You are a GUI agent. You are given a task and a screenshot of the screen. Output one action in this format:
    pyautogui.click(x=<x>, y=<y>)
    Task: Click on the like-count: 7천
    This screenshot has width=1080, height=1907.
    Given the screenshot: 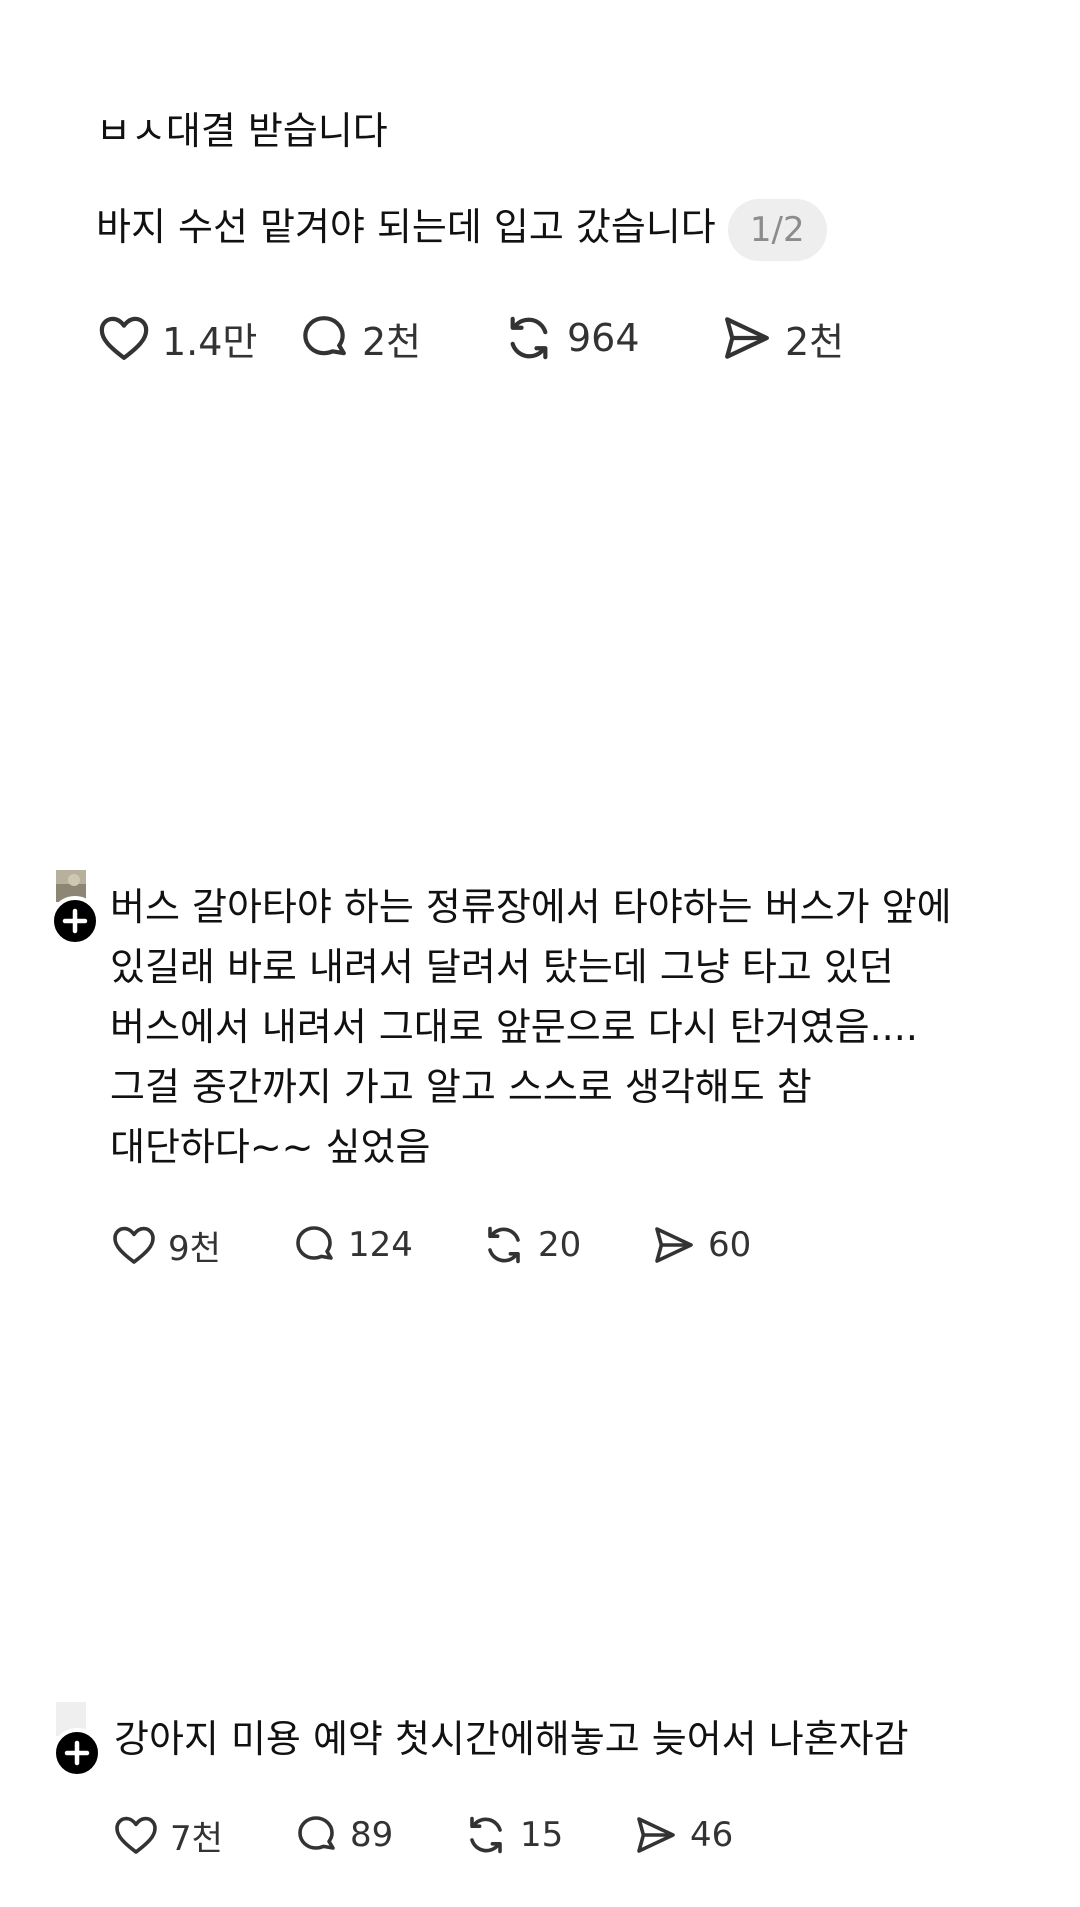 What is the action you would take?
    pyautogui.click(x=196, y=1838)
    